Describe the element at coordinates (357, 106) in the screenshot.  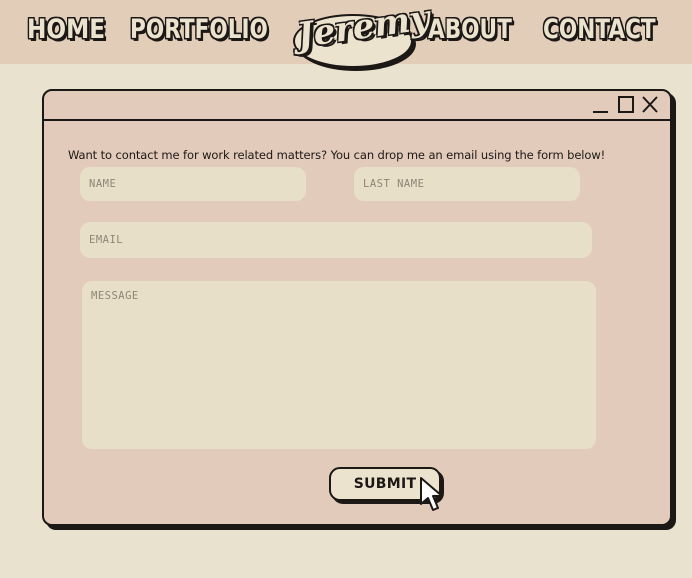
I see `window-titlebar` at that location.